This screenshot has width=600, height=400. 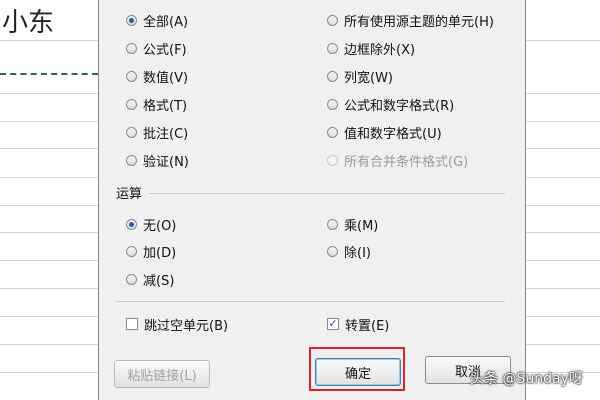 I want to click on operation-option-divide: 除(I), so click(x=349, y=251).